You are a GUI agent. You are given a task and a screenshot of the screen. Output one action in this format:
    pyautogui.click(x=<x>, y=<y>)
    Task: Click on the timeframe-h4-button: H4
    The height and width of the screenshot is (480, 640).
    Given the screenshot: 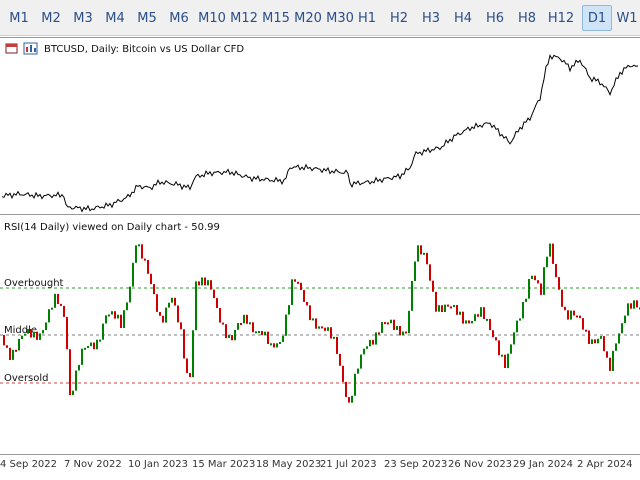 What is the action you would take?
    pyautogui.click(x=463, y=18)
    